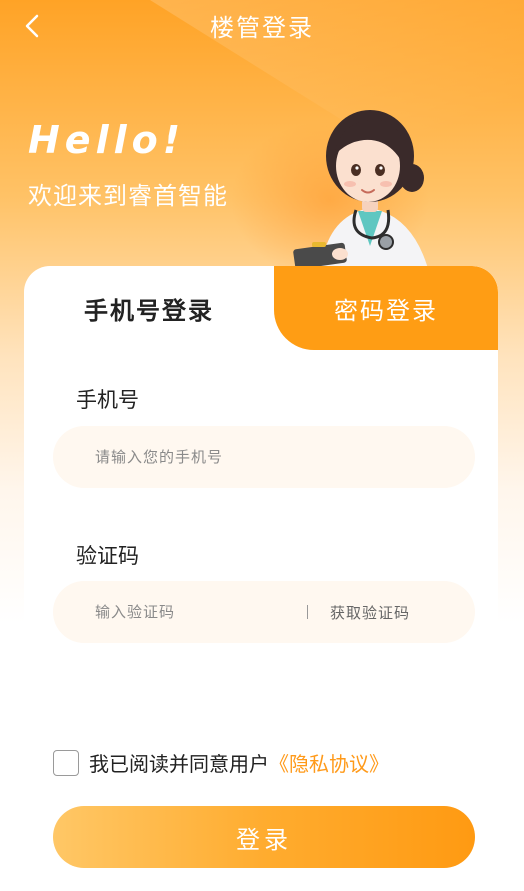 This screenshot has height=891, width=524. Describe the element at coordinates (107, 556) in the screenshot. I see `code-label: 验证码` at that location.